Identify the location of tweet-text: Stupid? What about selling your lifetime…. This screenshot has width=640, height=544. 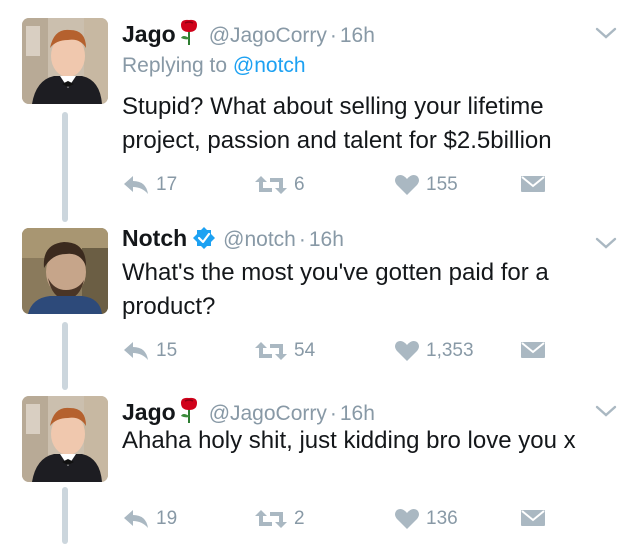
(337, 123).